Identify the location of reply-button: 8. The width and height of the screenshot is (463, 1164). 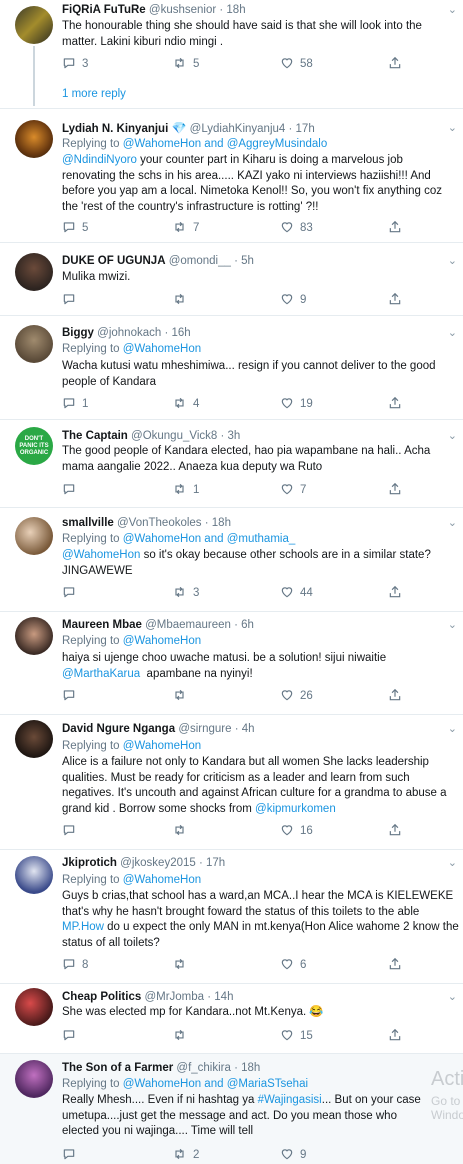
(75, 965).